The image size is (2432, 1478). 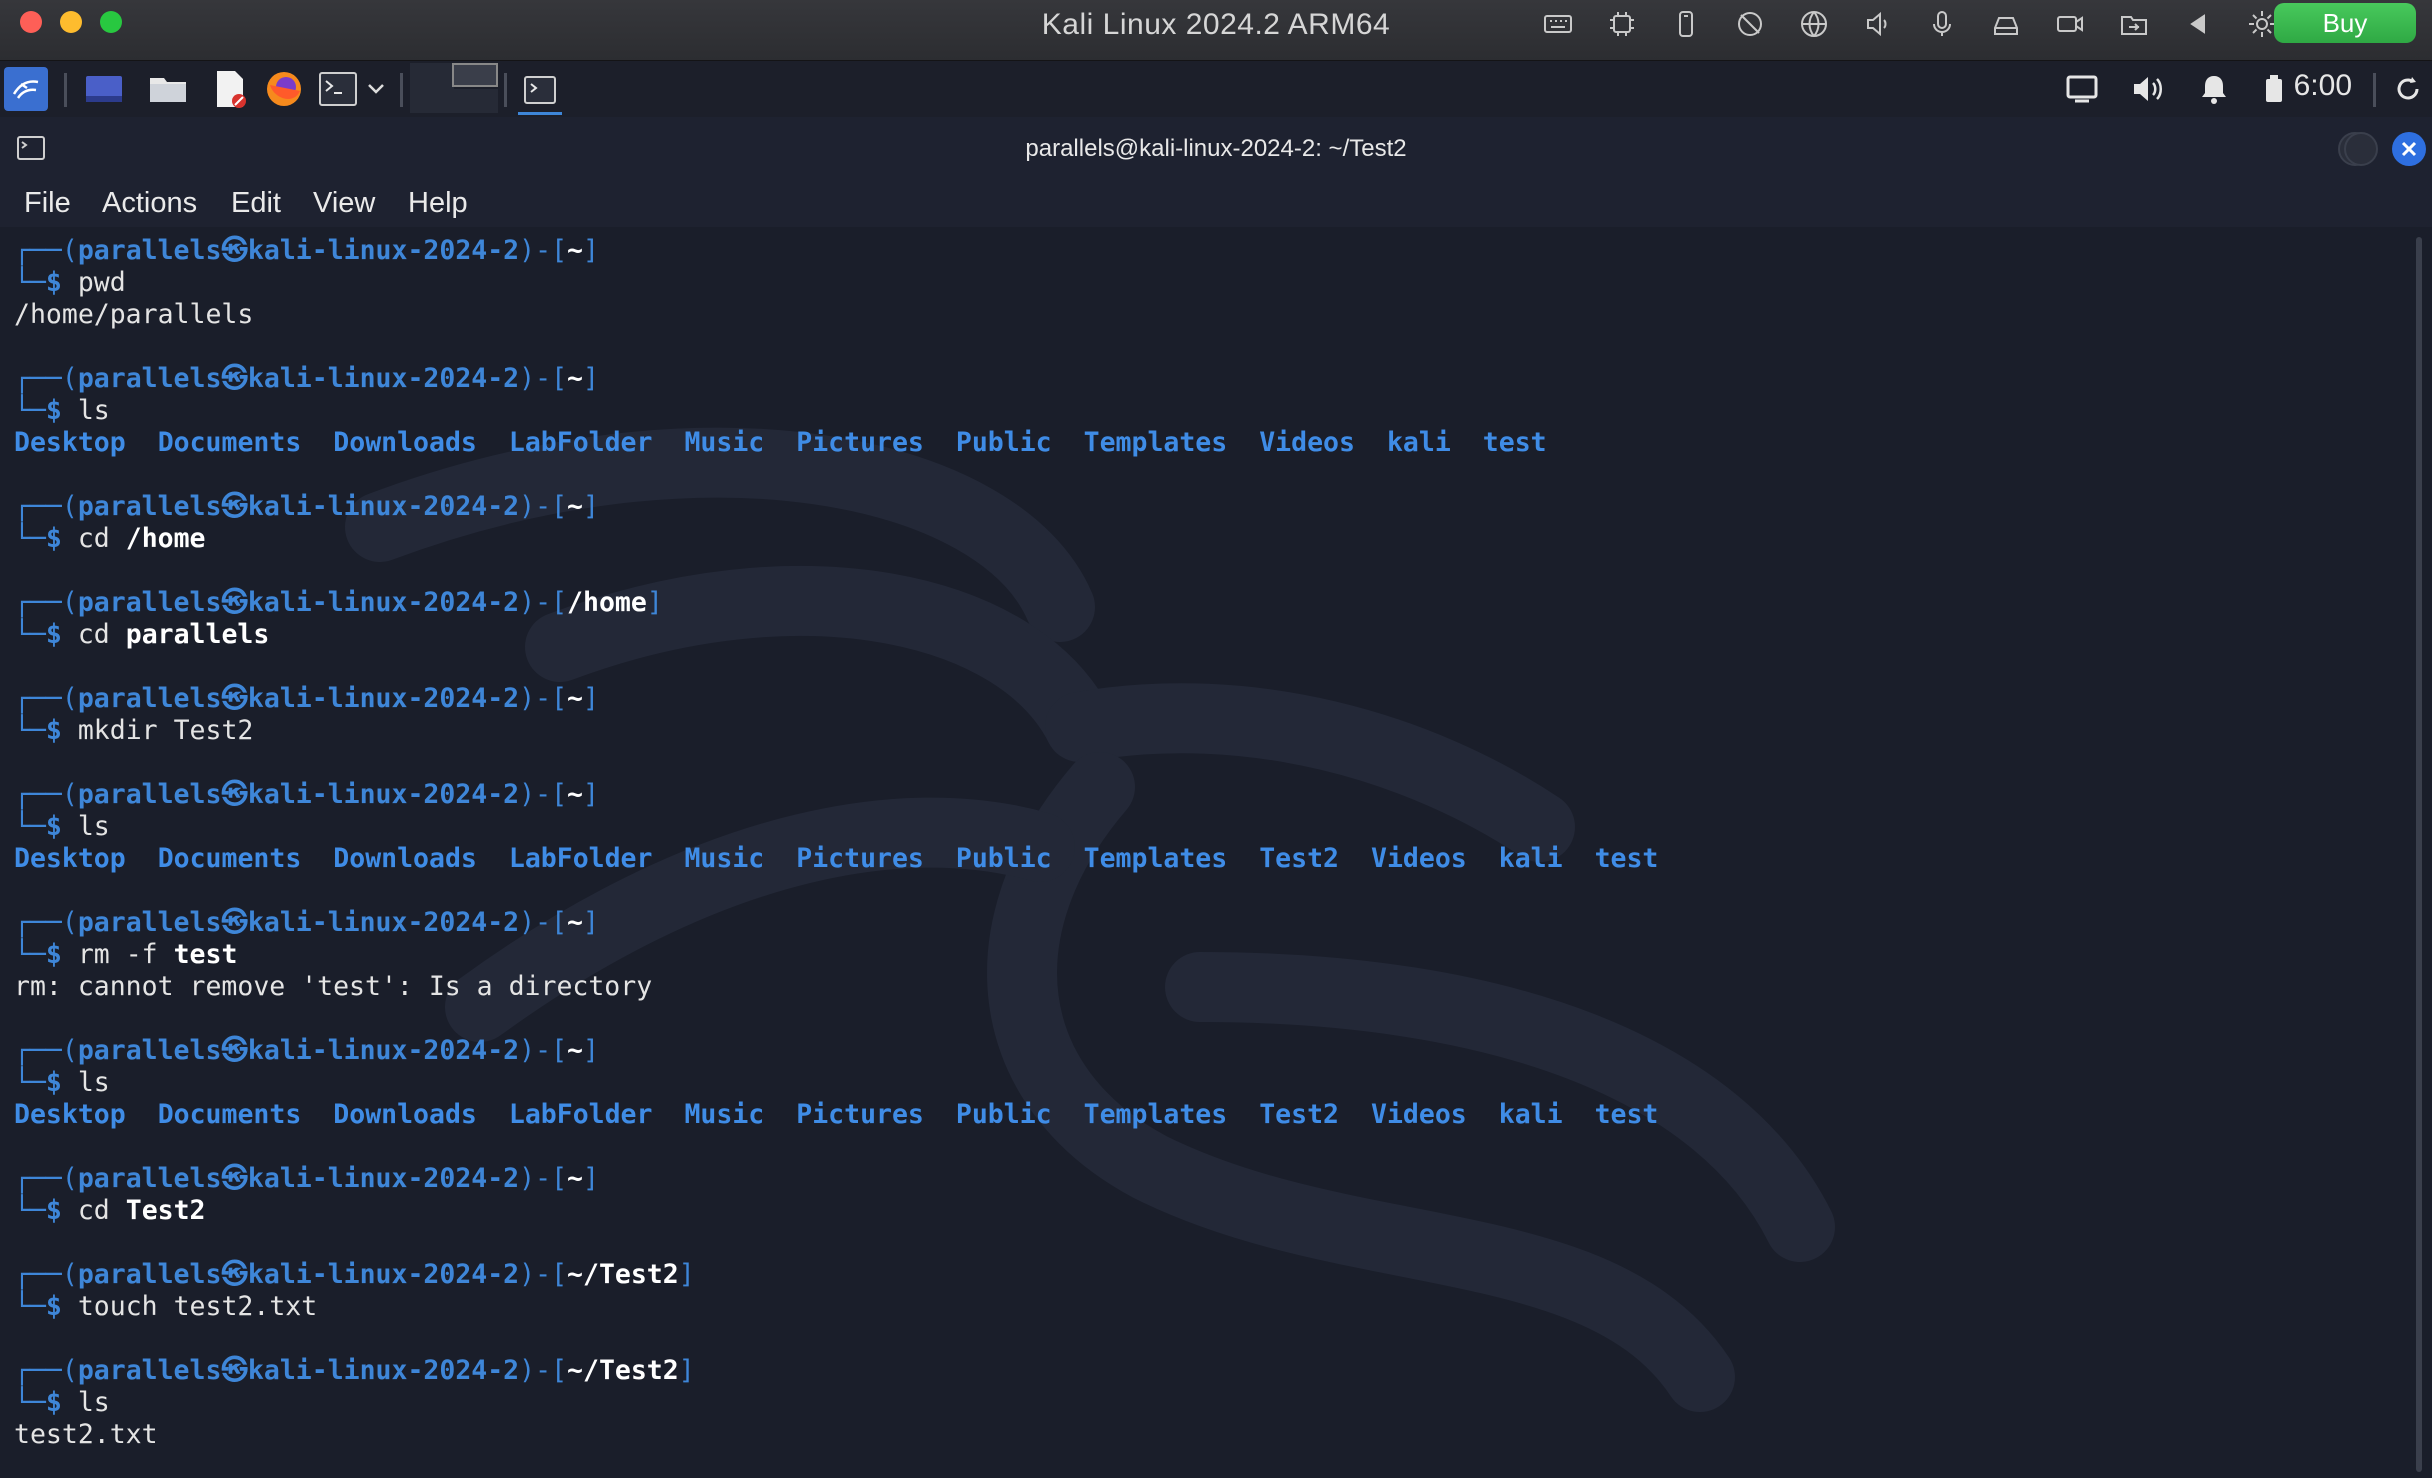 What do you see at coordinates (2409, 149) in the screenshot?
I see `close-button` at bounding box center [2409, 149].